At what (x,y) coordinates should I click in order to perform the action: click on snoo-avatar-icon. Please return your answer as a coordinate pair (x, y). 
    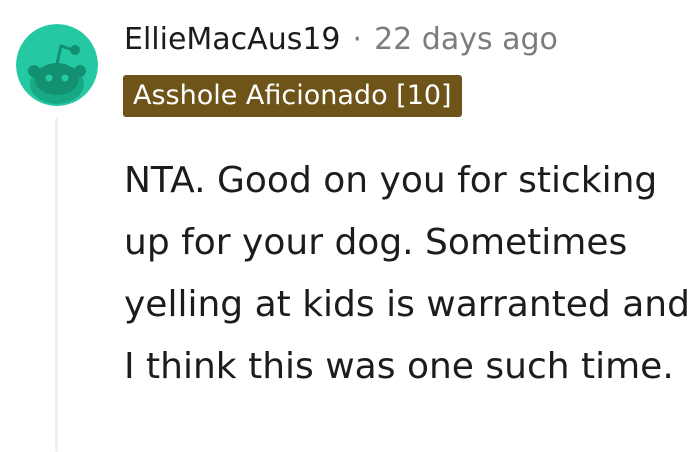
    Looking at the image, I should click on (57, 65).